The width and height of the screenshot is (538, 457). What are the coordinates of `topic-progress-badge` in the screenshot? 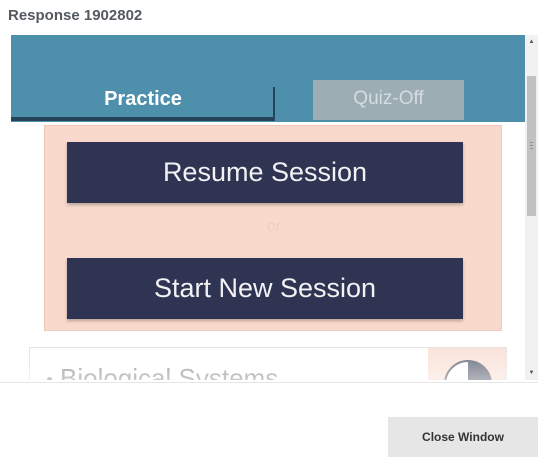 It's located at (467, 364).